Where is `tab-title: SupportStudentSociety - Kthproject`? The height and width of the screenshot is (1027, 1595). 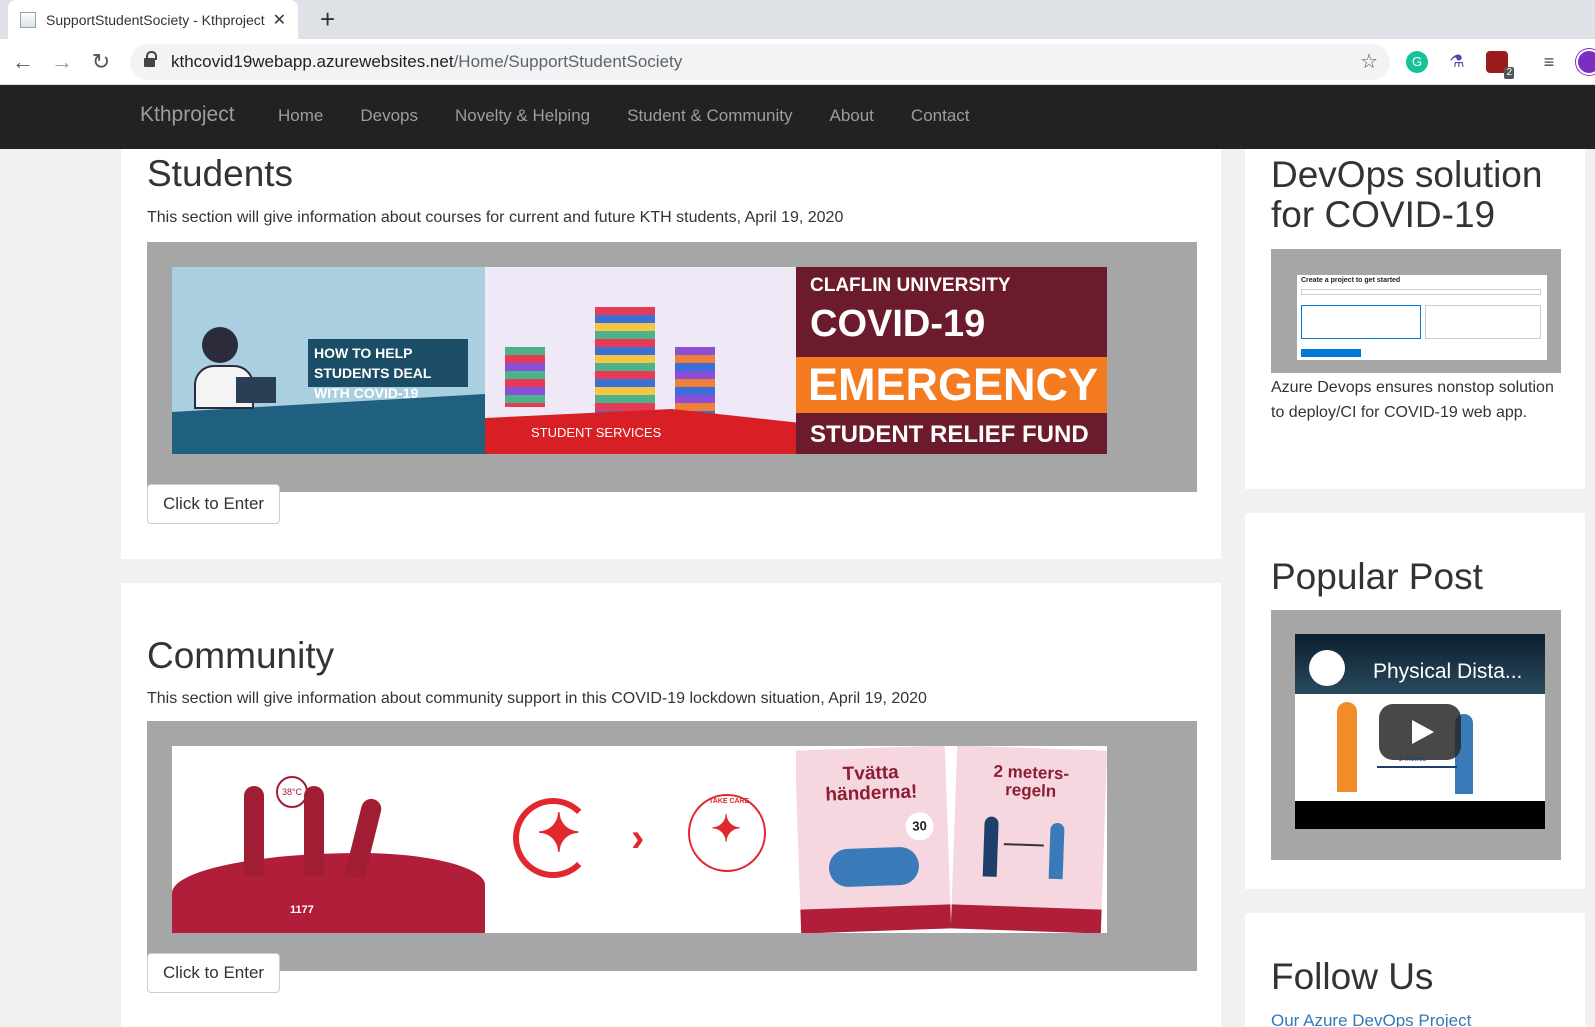
tab-title: SupportStudentSociety - Kthproject is located at coordinates (155, 19).